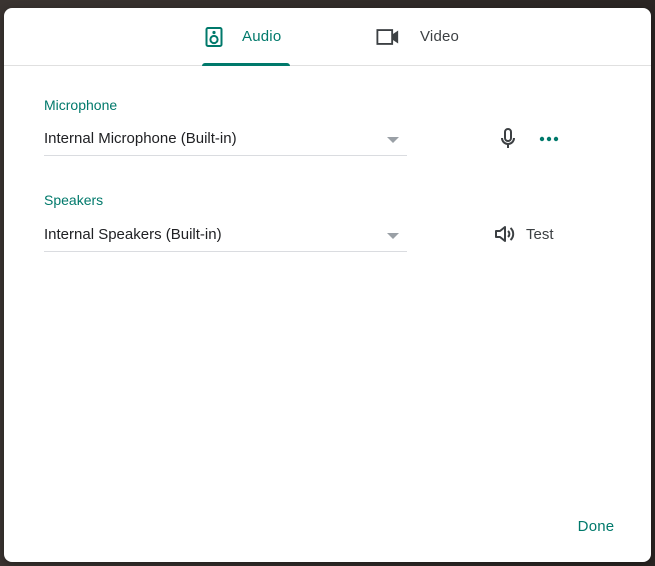  Describe the element at coordinates (81, 105) in the screenshot. I see `microphone-heading: Microphone` at that location.